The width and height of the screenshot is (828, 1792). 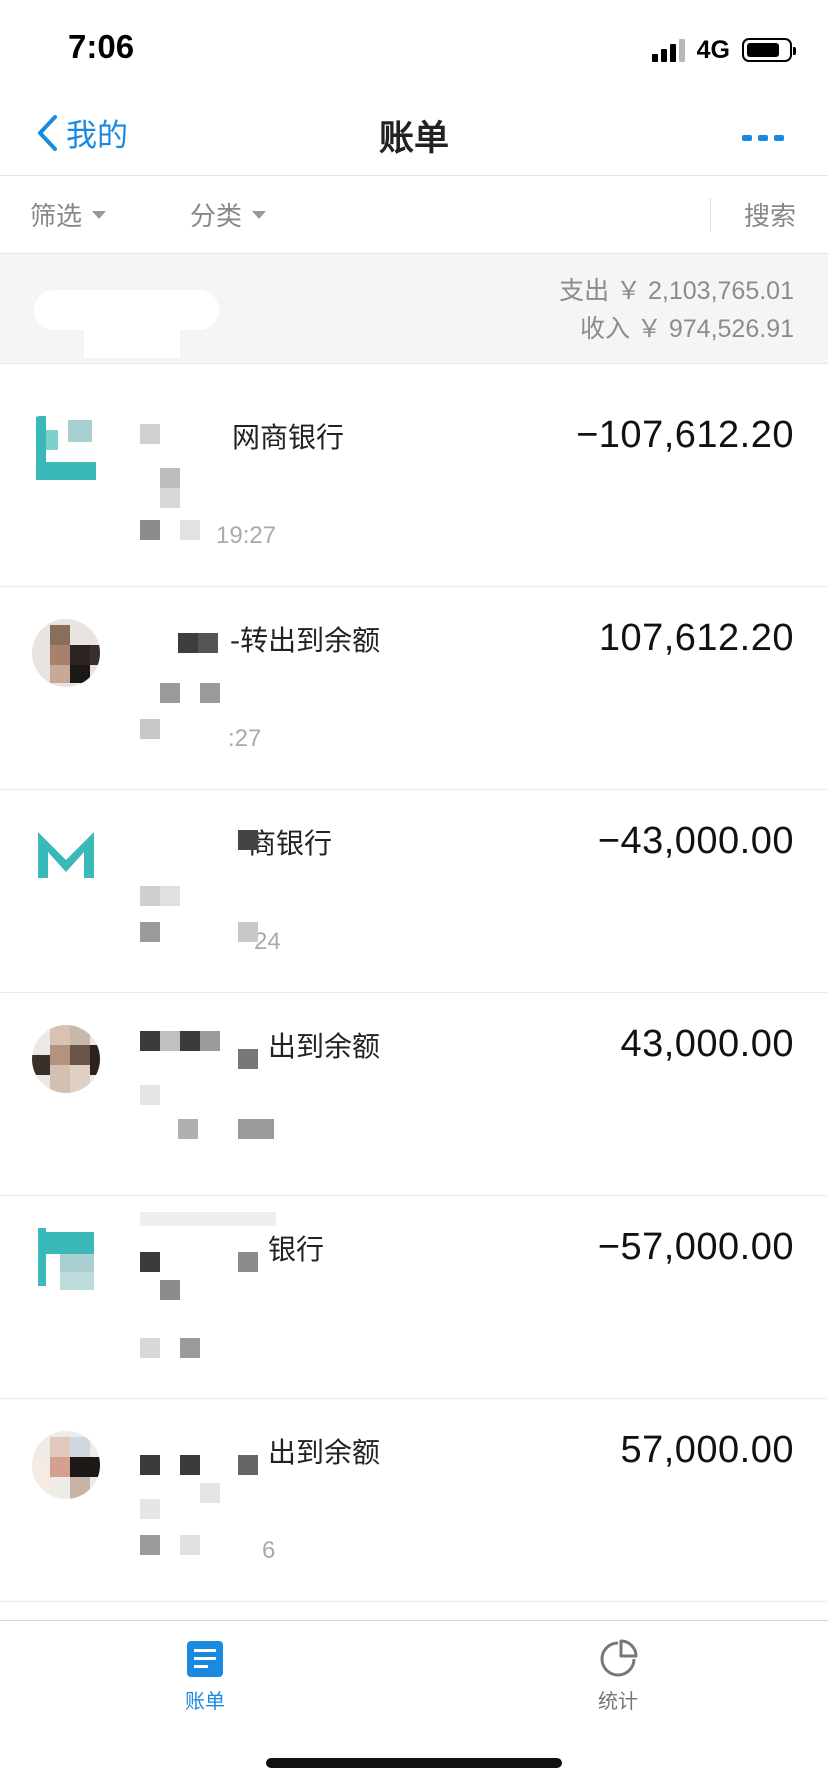 What do you see at coordinates (414, 891) in the screenshot?
I see `bill-row: 商银行 24 −43,000.00` at bounding box center [414, 891].